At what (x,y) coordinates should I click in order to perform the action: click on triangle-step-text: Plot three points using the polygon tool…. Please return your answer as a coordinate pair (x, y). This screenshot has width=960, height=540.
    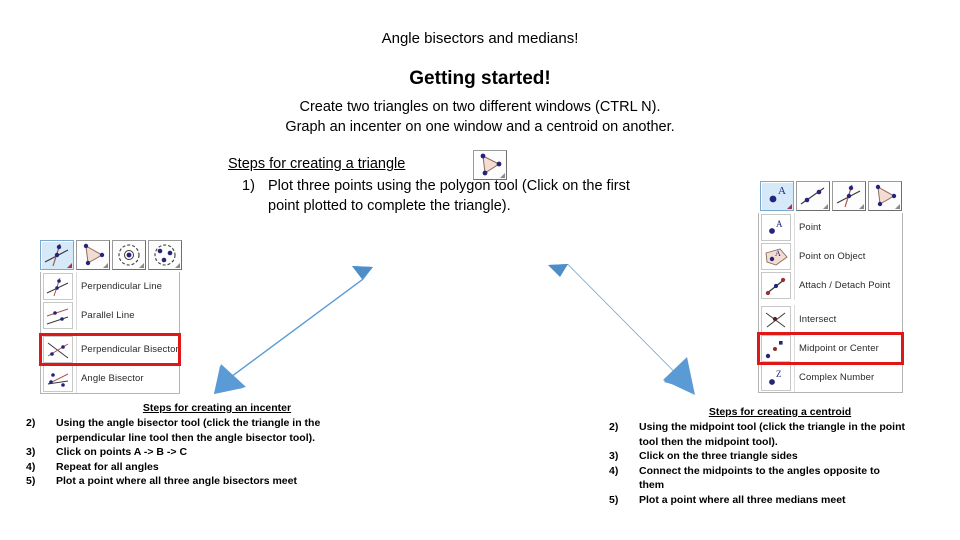
    Looking at the image, I should click on (449, 196).